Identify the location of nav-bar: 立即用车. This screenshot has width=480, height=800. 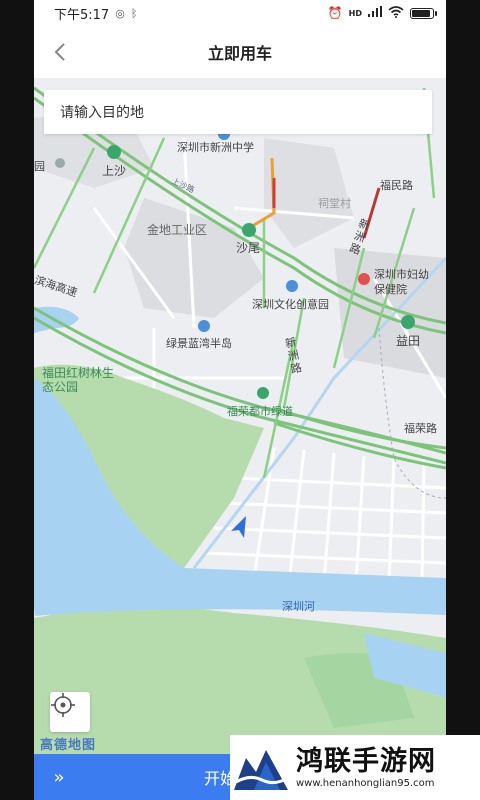
(240, 52).